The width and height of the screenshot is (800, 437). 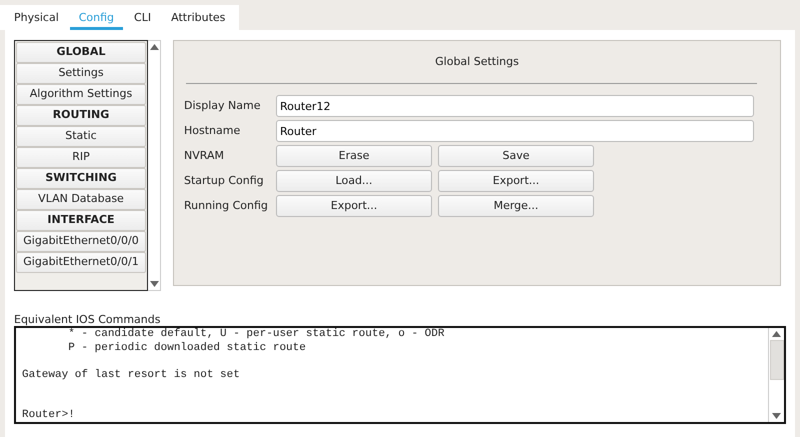 What do you see at coordinates (81, 241) in the screenshot?
I see `sidebar-item: GigabitEthernet0/0/0` at bounding box center [81, 241].